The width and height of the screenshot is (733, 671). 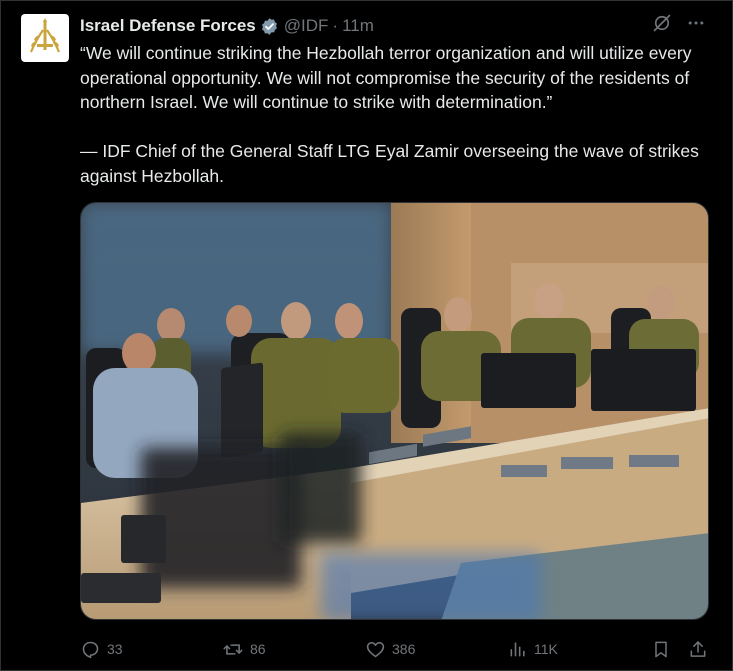 What do you see at coordinates (696, 25) in the screenshot?
I see `more-icon` at bounding box center [696, 25].